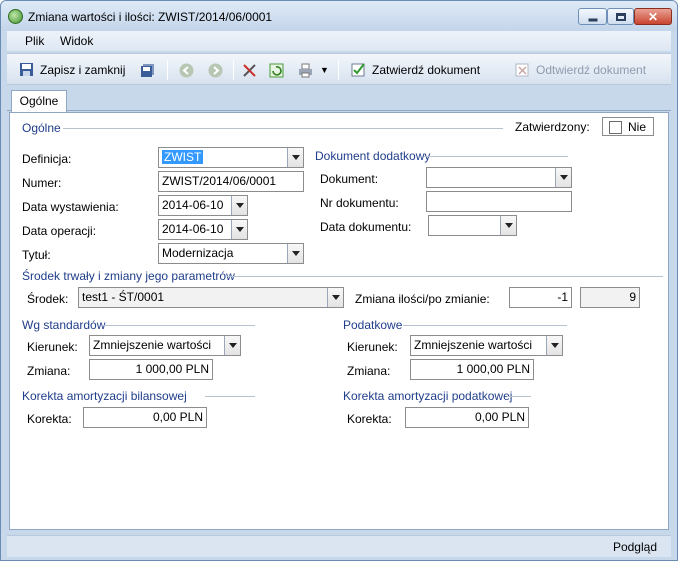 This screenshot has height=561, width=678. I want to click on back-icon, so click(186, 70).